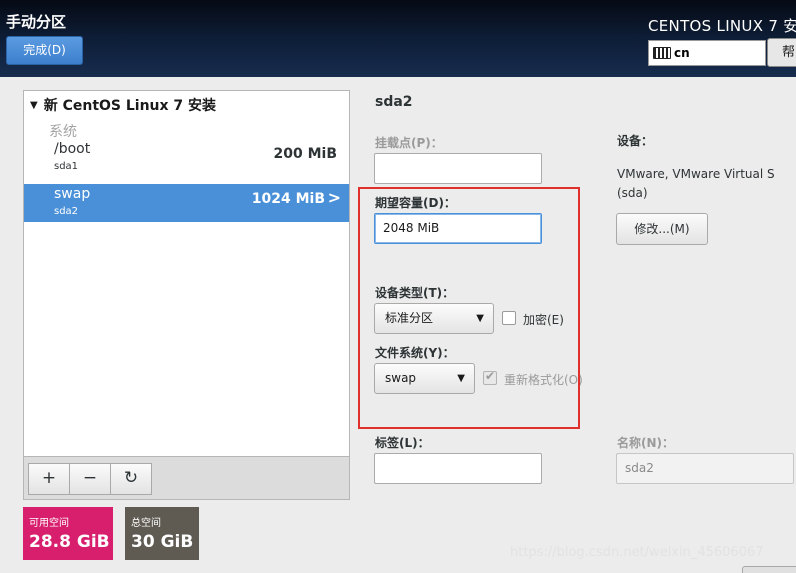 This screenshot has height=573, width=796. What do you see at coordinates (66, 211) in the screenshot?
I see `partition-device-label: sda2` at bounding box center [66, 211].